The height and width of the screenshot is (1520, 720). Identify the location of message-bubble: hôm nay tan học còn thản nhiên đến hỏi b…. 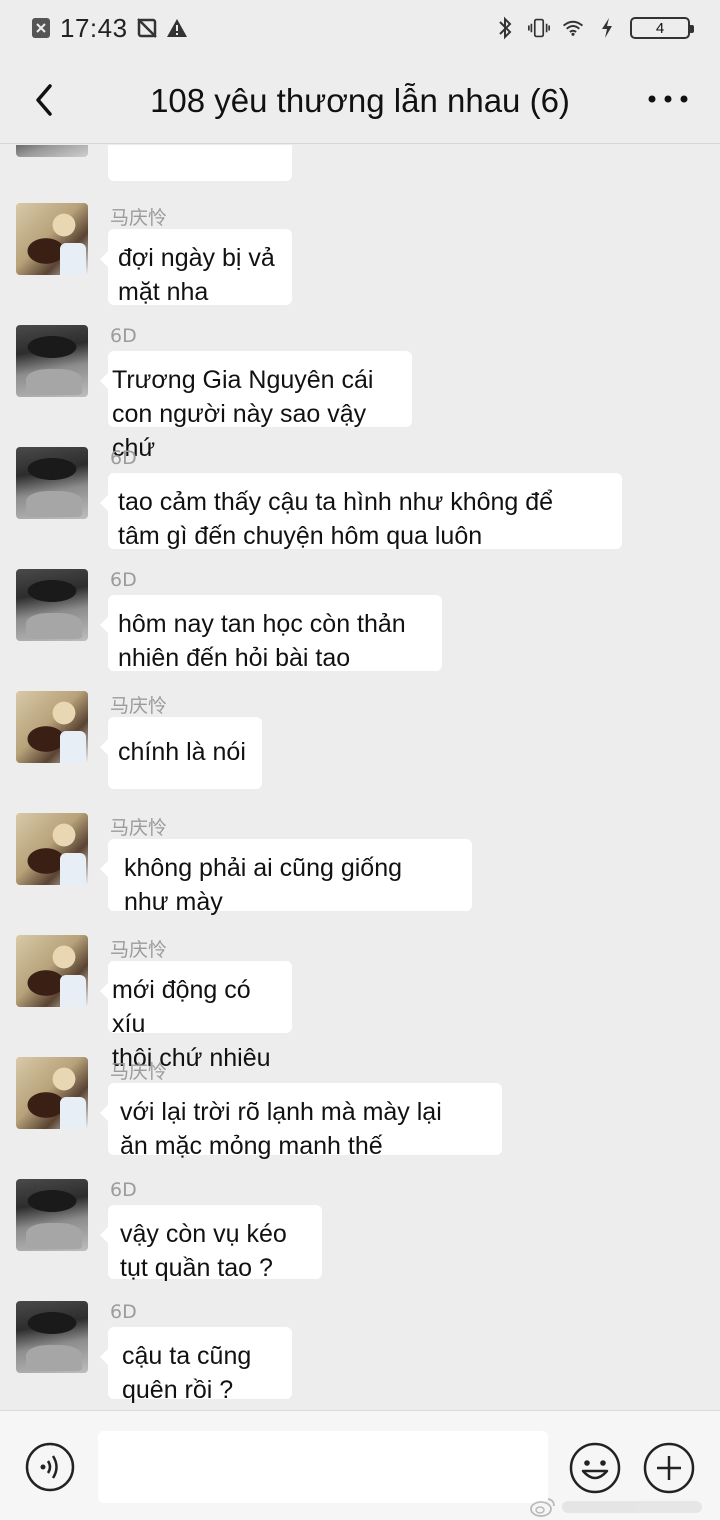
(271, 633).